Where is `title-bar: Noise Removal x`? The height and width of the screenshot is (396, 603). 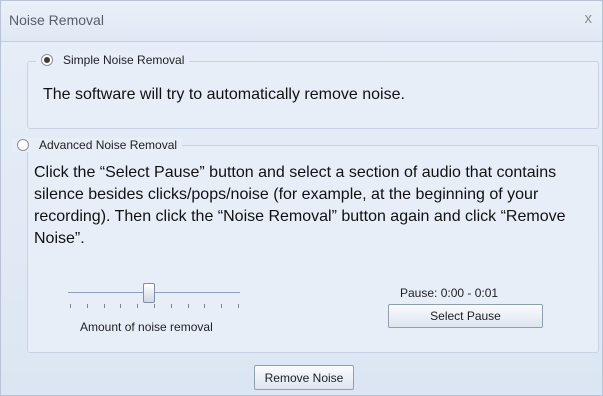 title-bar: Noise Removal x is located at coordinates (301, 21).